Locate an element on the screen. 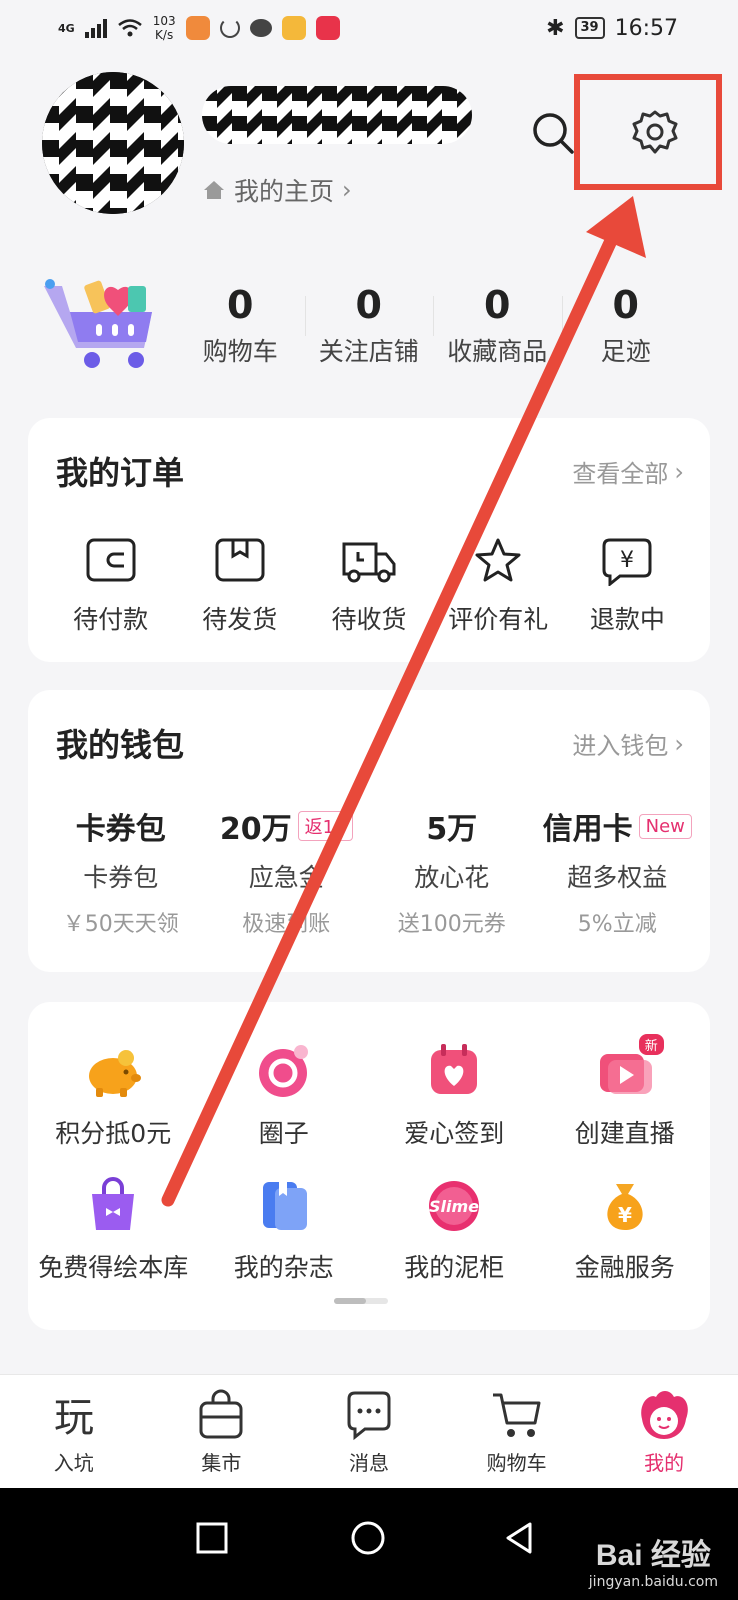 This screenshot has height=1600, width=738. stat-label: 购物车 is located at coordinates (240, 351).